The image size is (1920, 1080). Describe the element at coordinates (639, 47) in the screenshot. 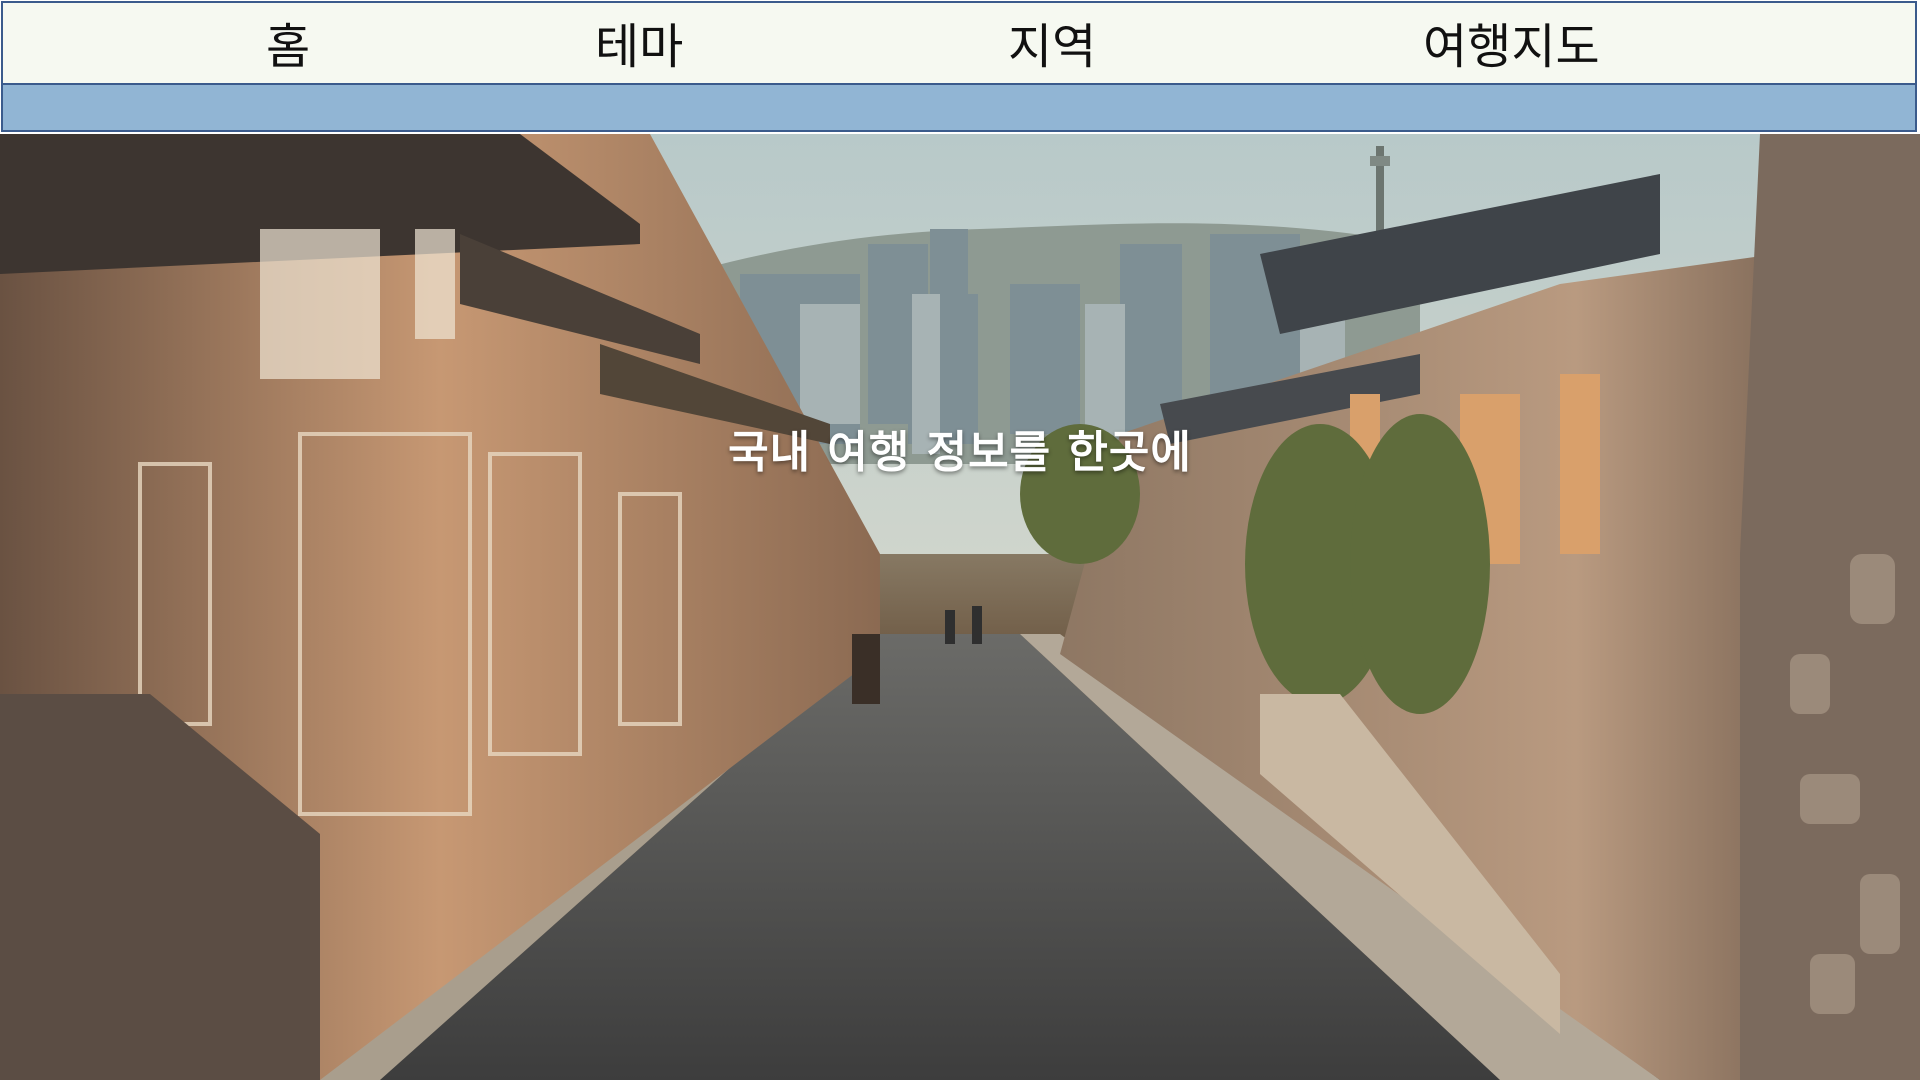

I see `nav-item-theme: 테마` at that location.